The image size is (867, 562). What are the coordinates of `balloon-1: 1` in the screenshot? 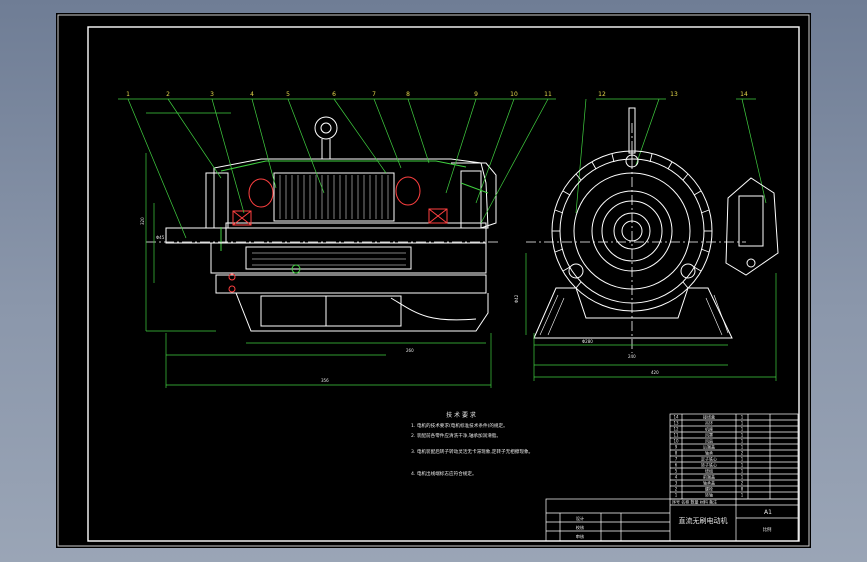 It's located at (128, 94).